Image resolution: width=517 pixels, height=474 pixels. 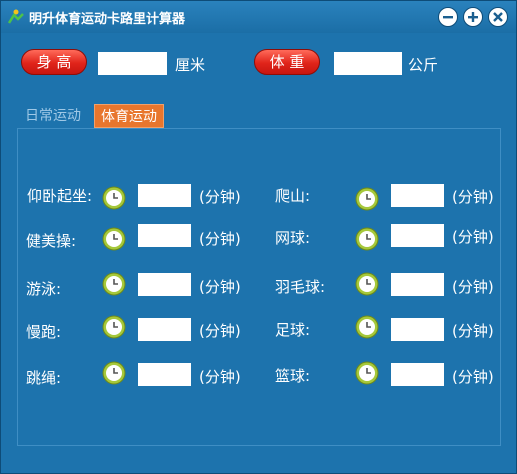 What do you see at coordinates (164, 235) in the screenshot?
I see `sport-input-aerobics` at bounding box center [164, 235].